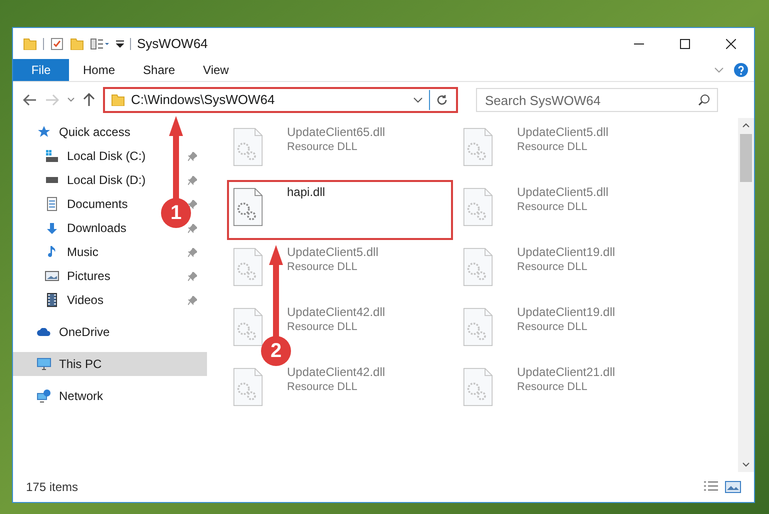 The height and width of the screenshot is (514, 769). Describe the element at coordinates (52, 276) in the screenshot. I see `picture-icon` at that location.